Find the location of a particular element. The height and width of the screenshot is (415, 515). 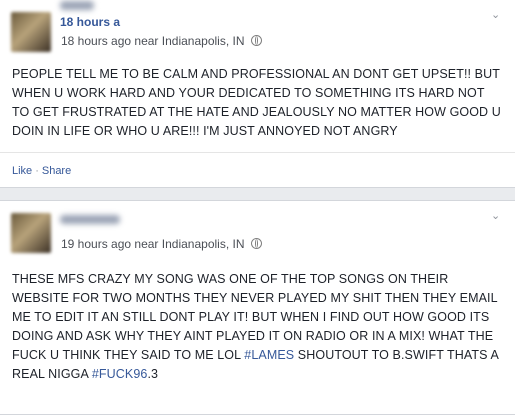

divider is located at coordinates (257, 152).